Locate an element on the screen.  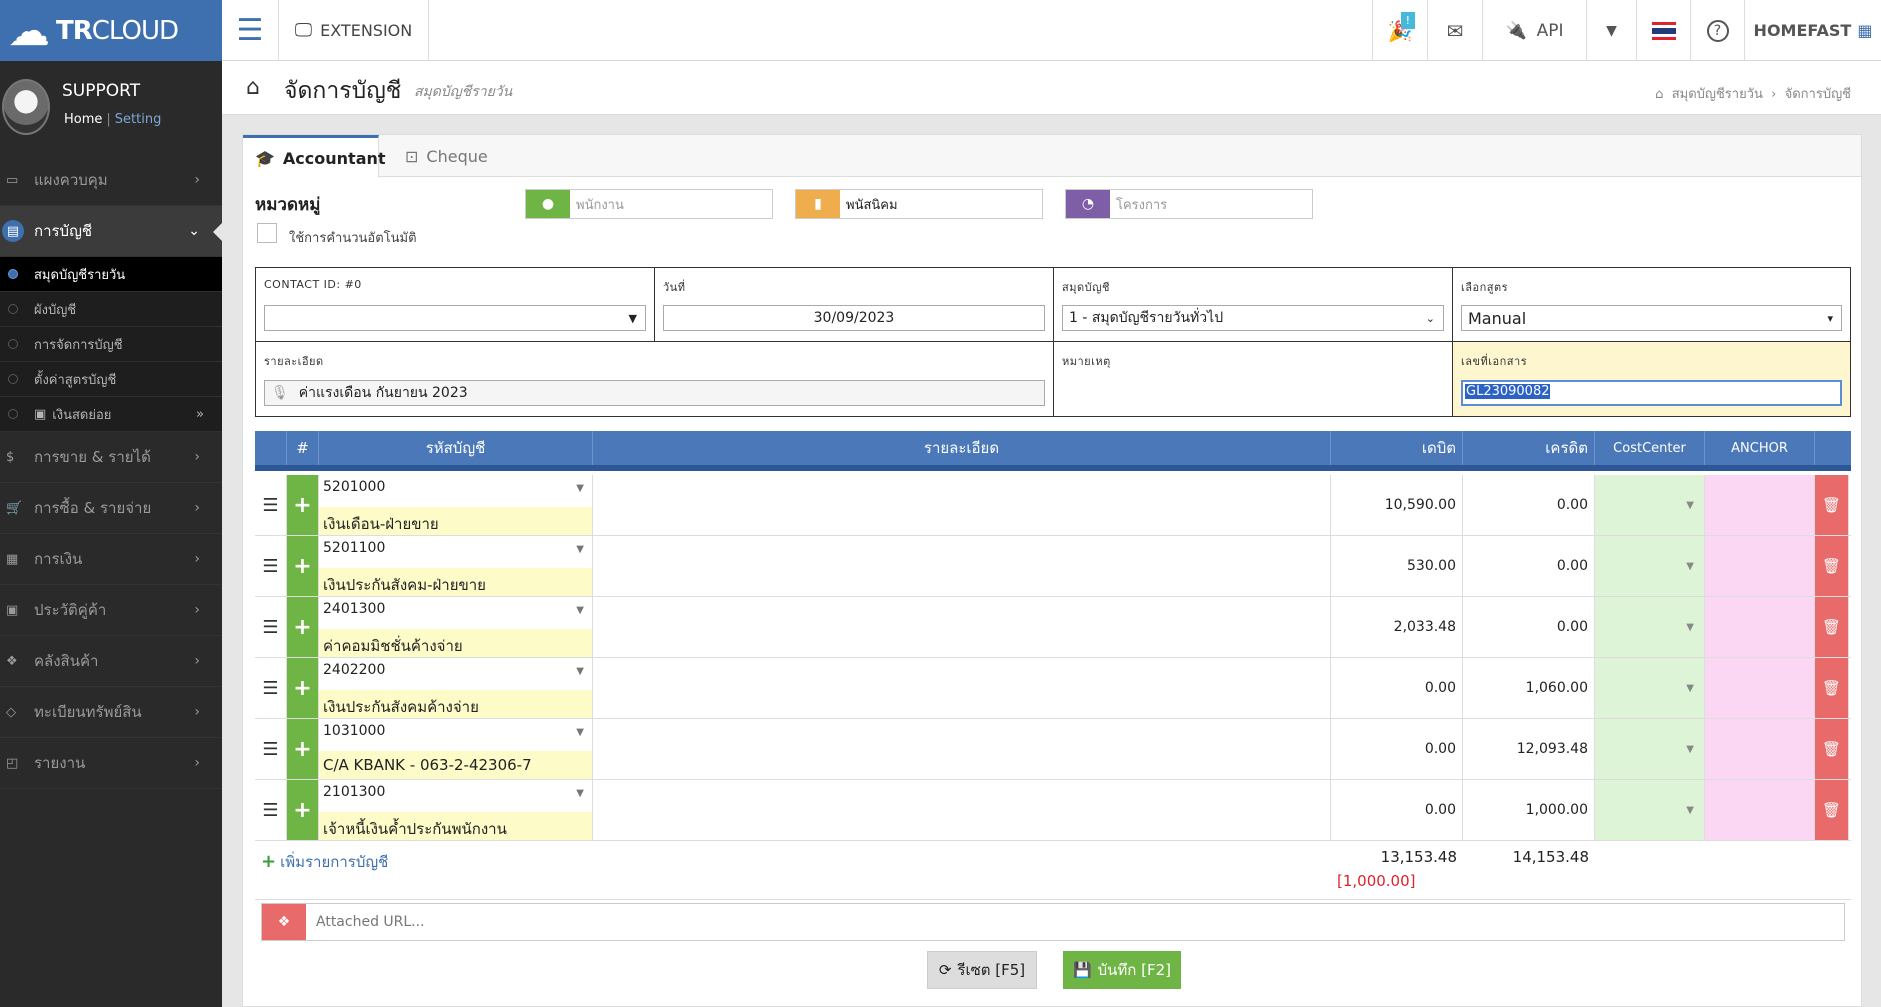
hamburger-icon: ☰ is located at coordinates (250, 30).